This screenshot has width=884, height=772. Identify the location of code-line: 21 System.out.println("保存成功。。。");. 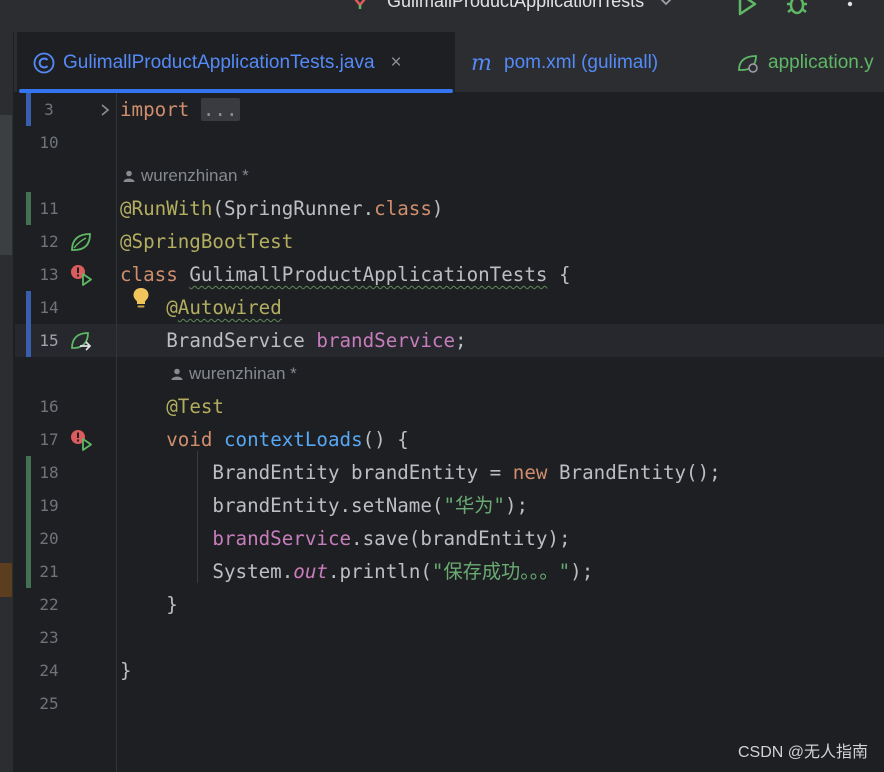
(449, 571).